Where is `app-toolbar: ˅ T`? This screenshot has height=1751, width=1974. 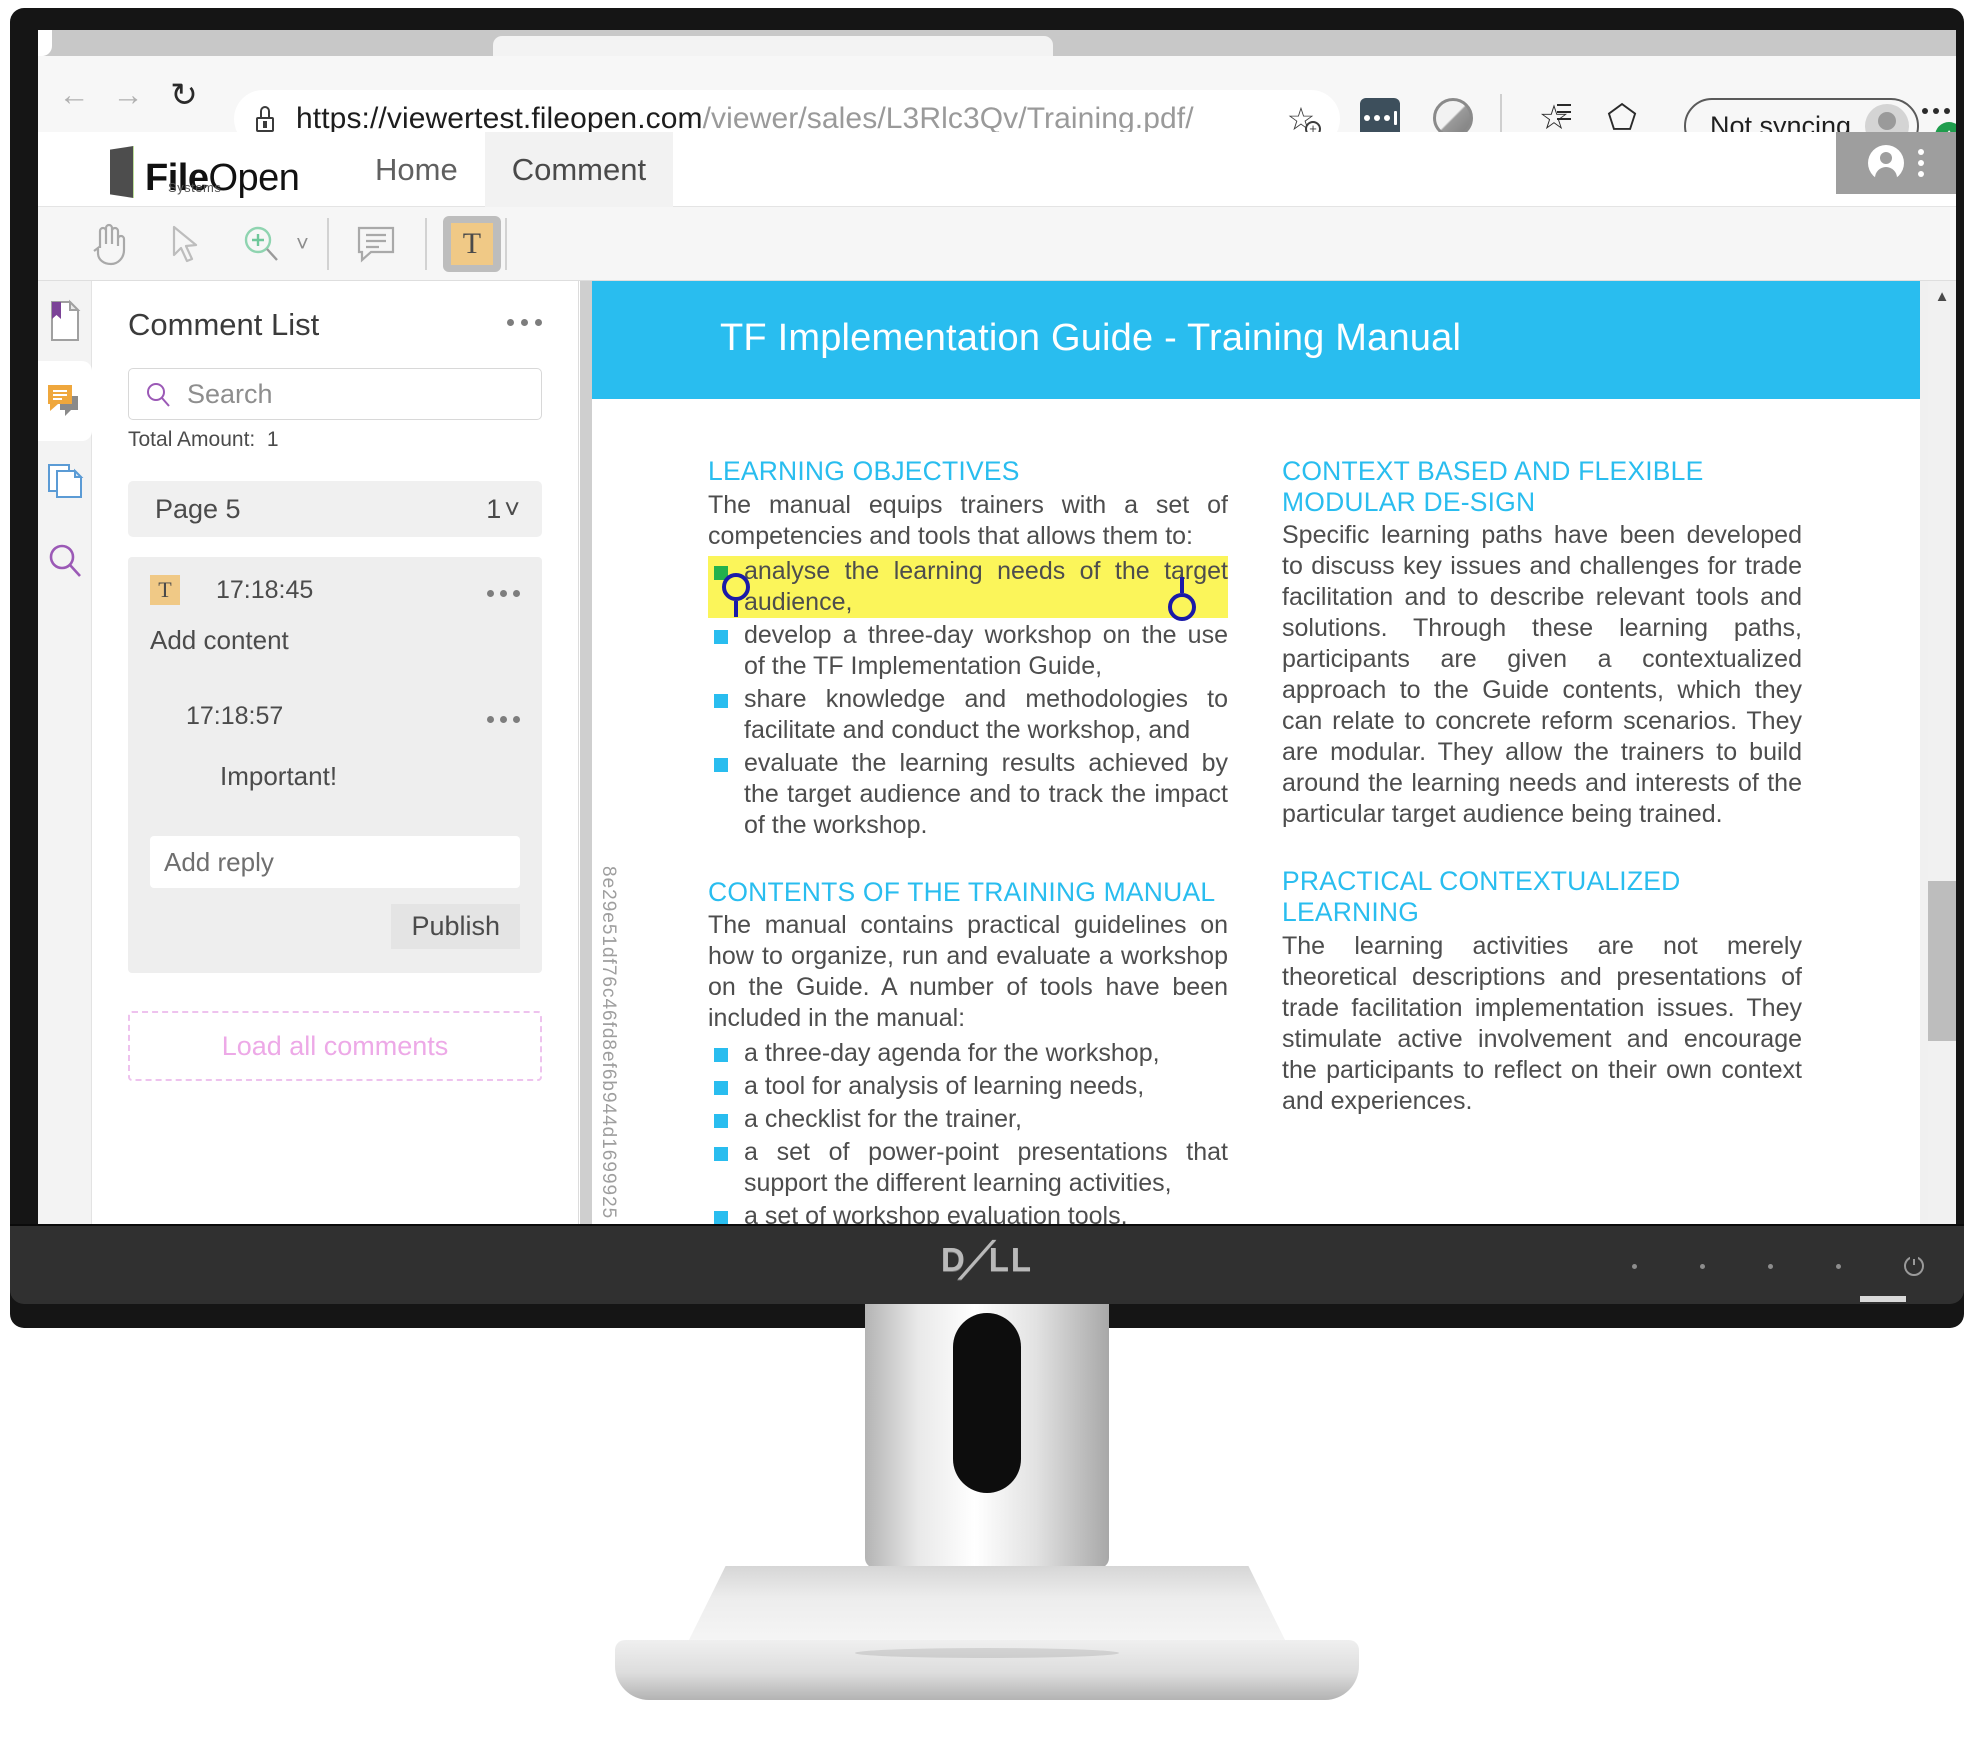 app-toolbar: ˅ T is located at coordinates (997, 244).